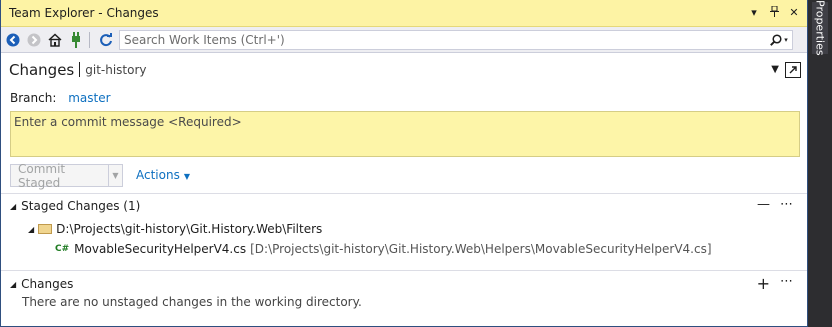 The width and height of the screenshot is (832, 327). What do you see at coordinates (55, 40) in the screenshot?
I see `home-icon` at bounding box center [55, 40].